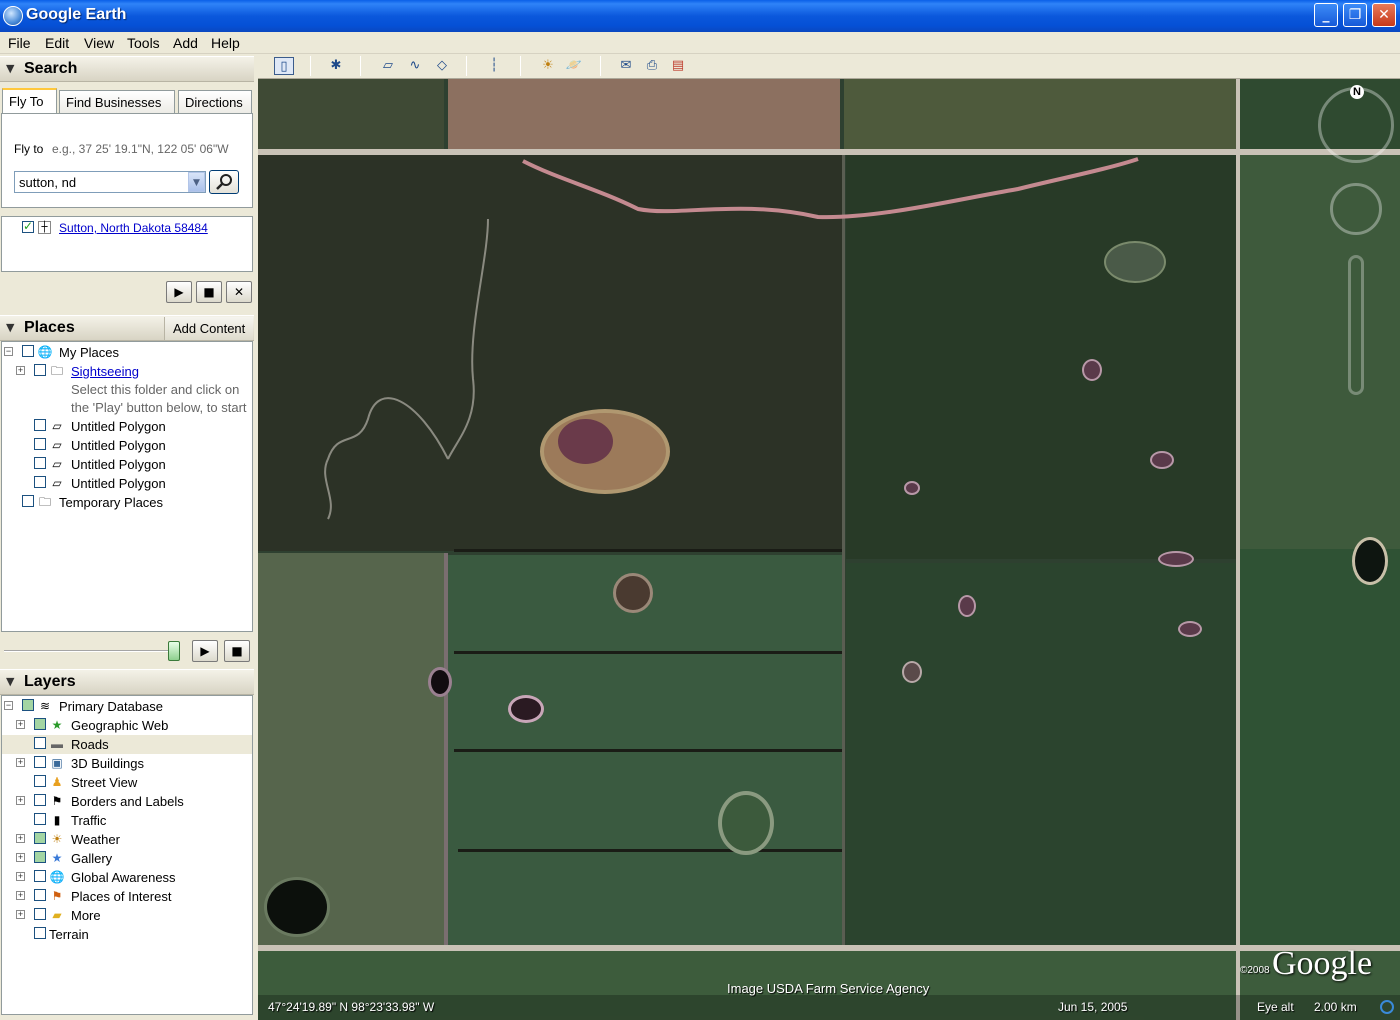  Describe the element at coordinates (127, 502) in the screenshot. I see `tree-item-temporary-places: 🗀 Temporary Places` at that location.